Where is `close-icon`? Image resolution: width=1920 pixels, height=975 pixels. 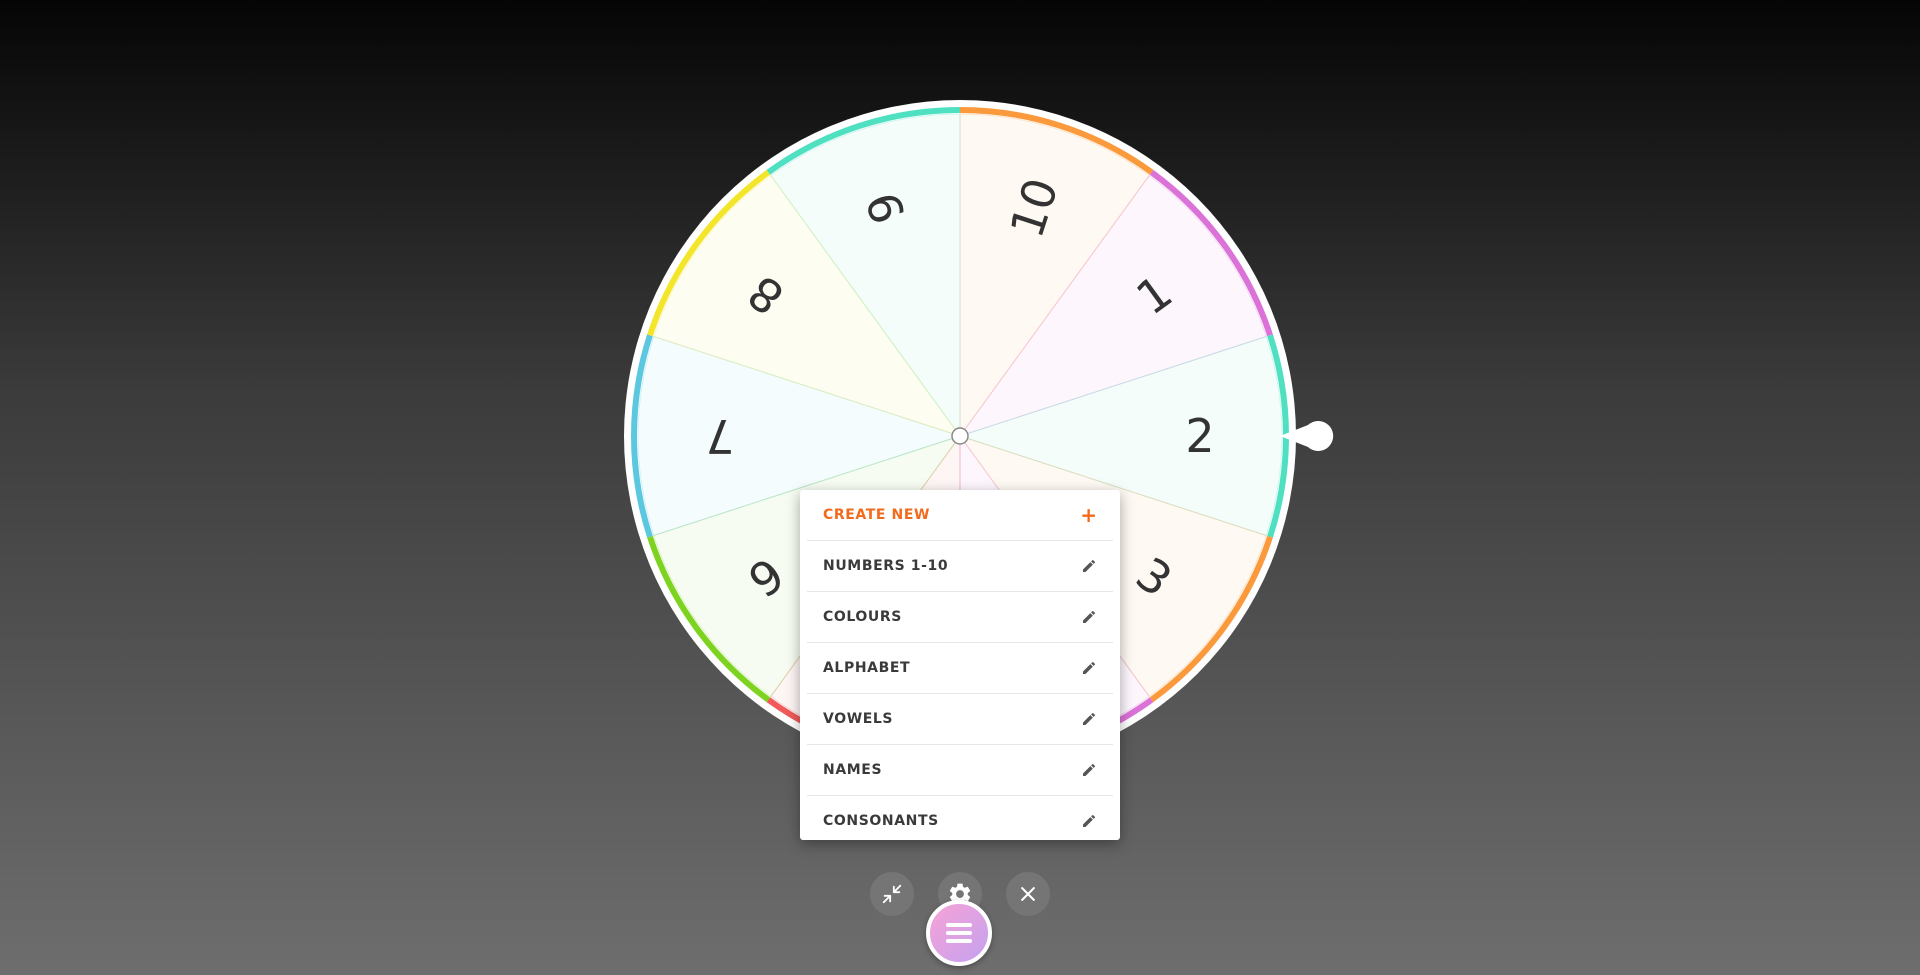 close-icon is located at coordinates (1028, 894).